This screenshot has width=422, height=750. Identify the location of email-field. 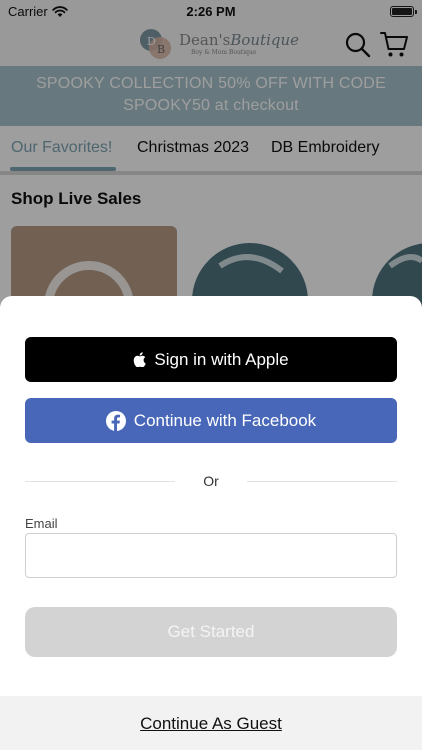
(211, 555).